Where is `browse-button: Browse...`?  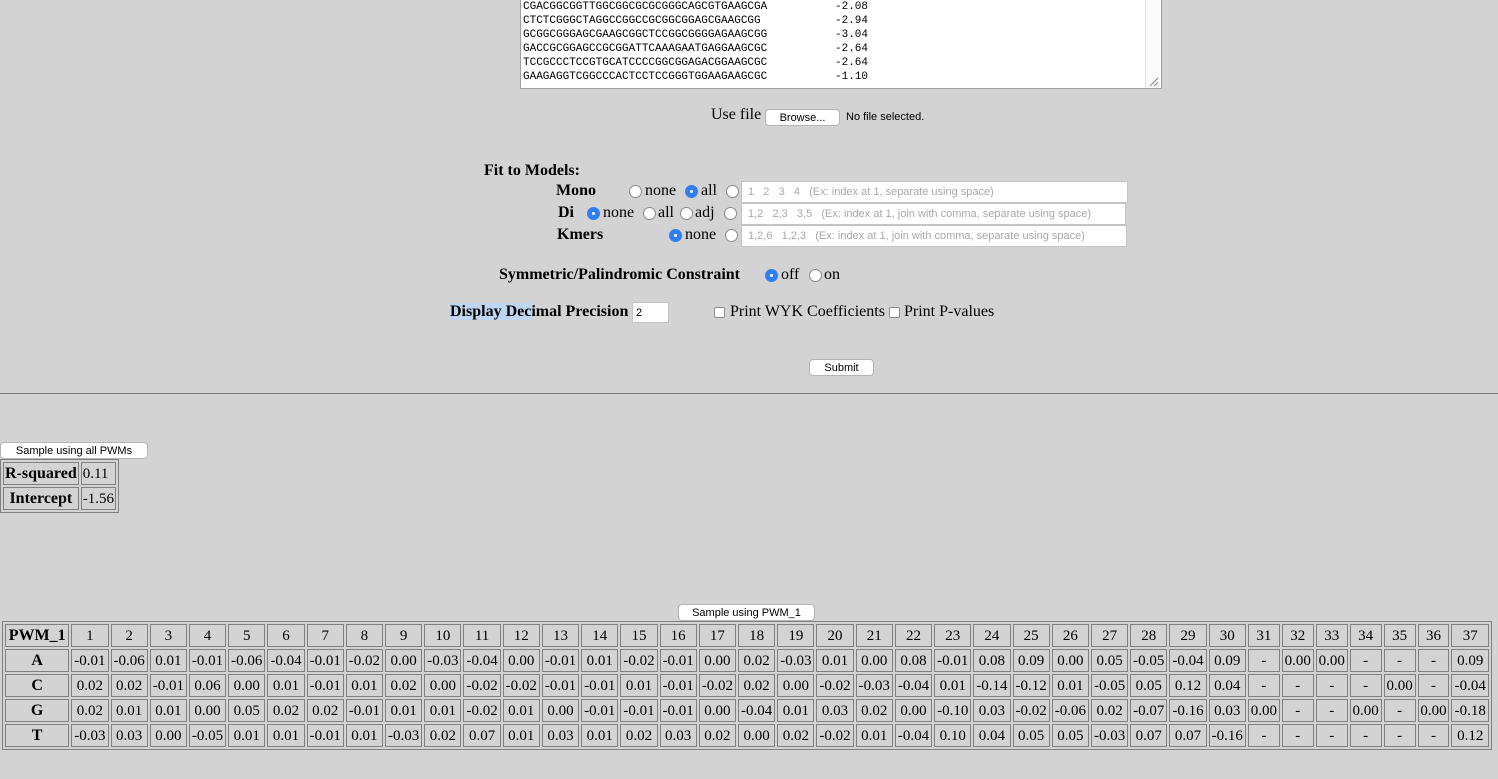
browse-button: Browse... is located at coordinates (802, 117).